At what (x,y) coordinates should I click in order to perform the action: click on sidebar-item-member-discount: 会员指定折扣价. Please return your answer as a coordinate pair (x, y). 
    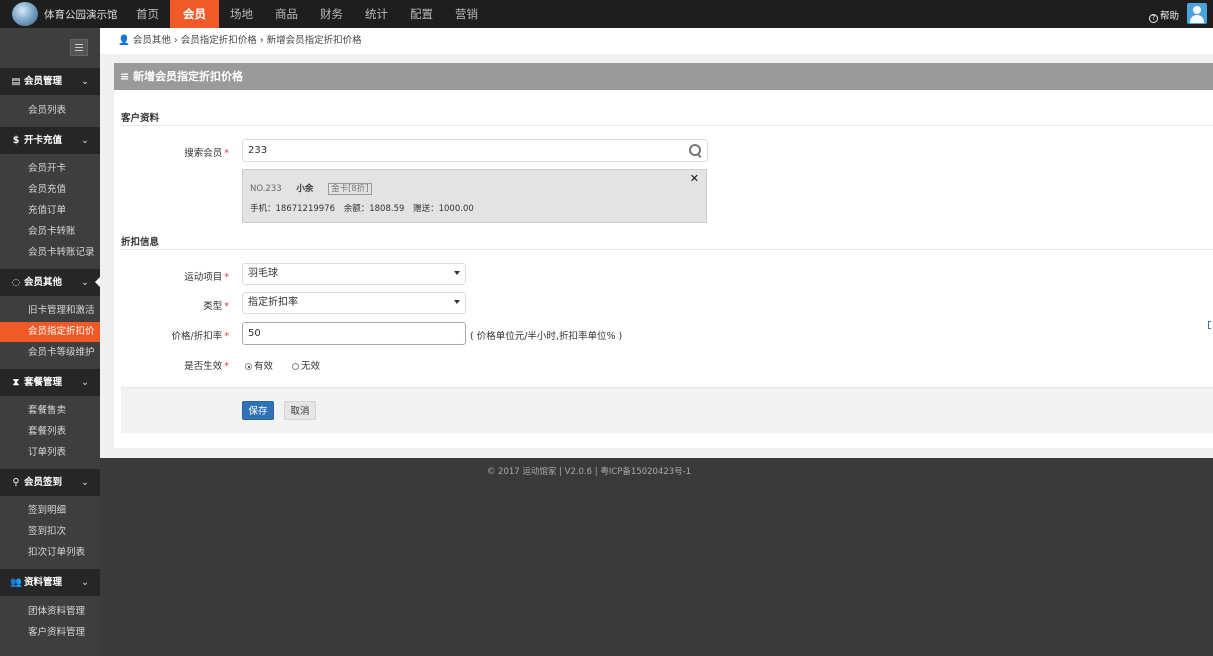
    Looking at the image, I should click on (50, 332).